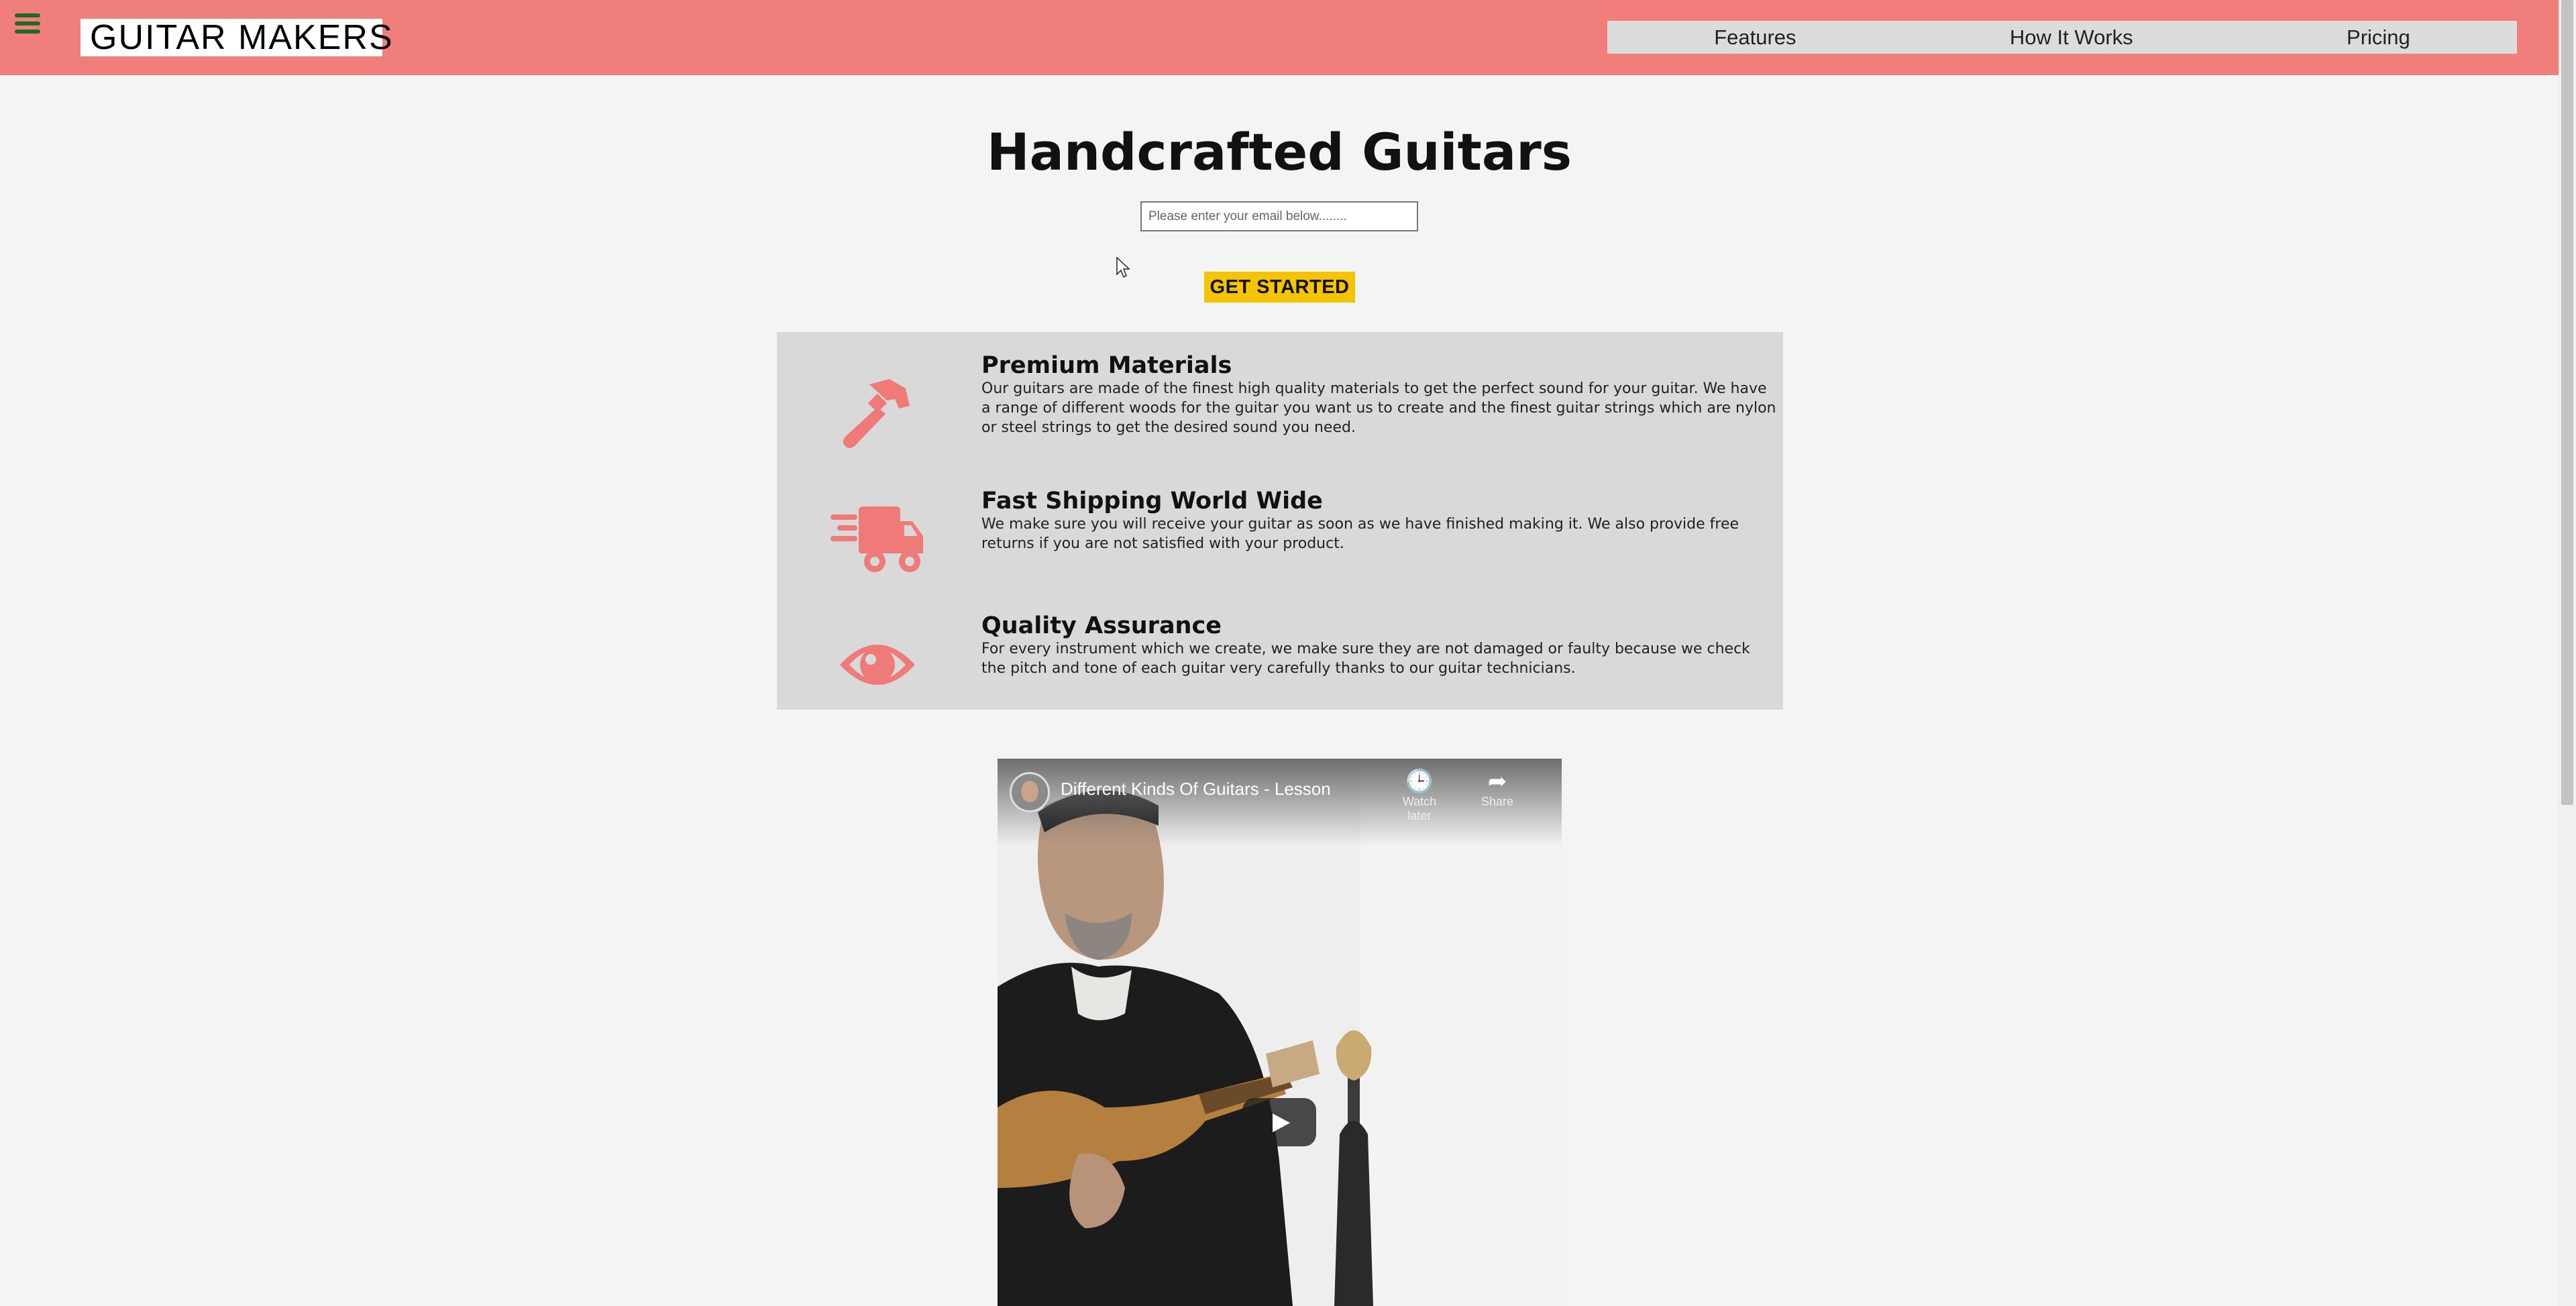 The height and width of the screenshot is (1306, 2576). I want to click on hamburger-icon, so click(27, 23).